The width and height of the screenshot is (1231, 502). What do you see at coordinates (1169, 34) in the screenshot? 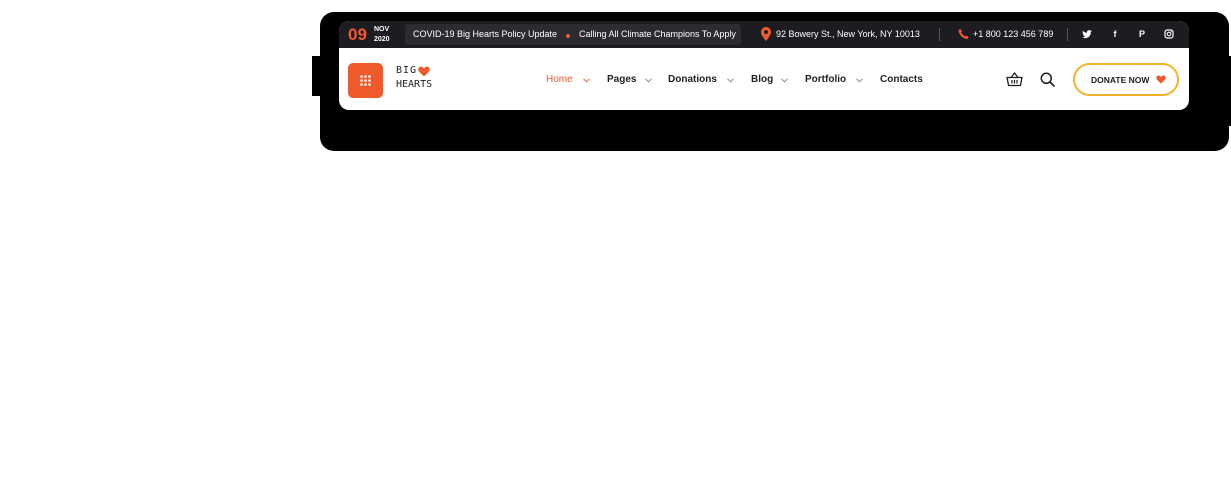
I see `instagram-icon` at bounding box center [1169, 34].